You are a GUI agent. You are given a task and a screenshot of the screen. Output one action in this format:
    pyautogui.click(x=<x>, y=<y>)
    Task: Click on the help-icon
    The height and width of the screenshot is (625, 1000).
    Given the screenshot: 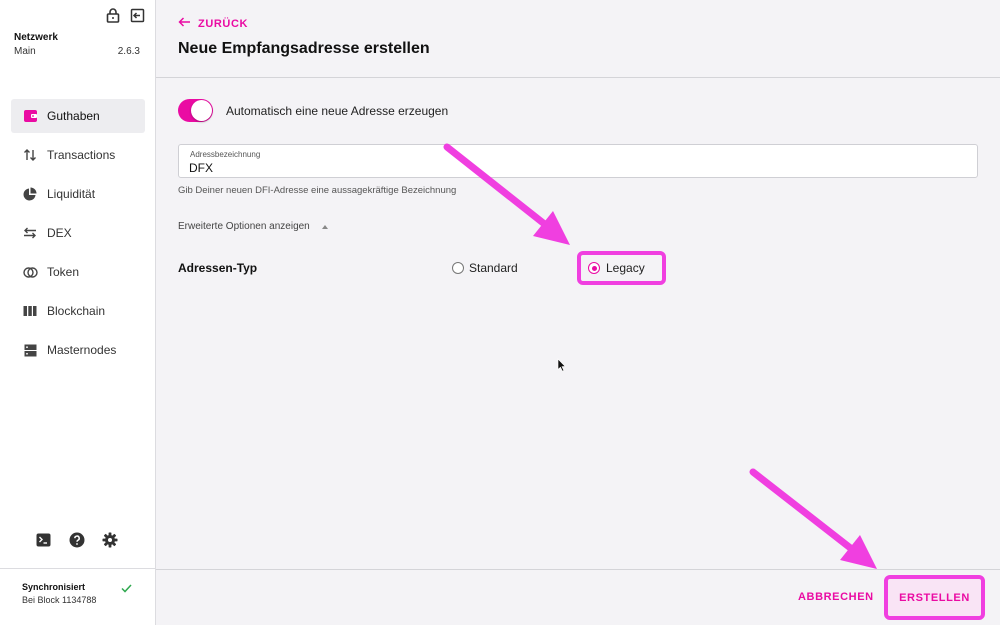 What is the action you would take?
    pyautogui.click(x=76, y=539)
    